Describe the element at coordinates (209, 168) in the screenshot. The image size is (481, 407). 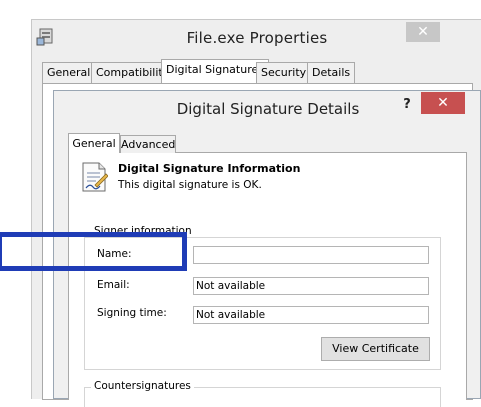
I see `signature-info-heading: Digital Signature Information` at that location.